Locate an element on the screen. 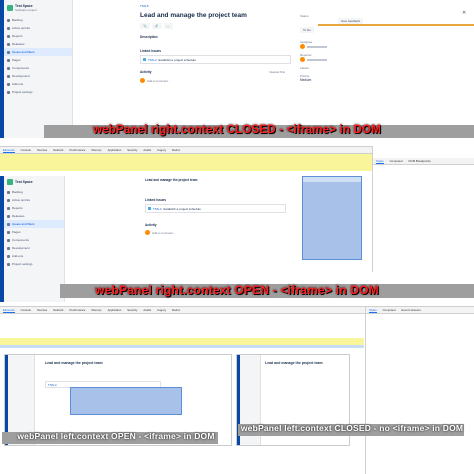 The width and height of the screenshot is (474, 474). more-button: ⋯ is located at coordinates (168, 26).